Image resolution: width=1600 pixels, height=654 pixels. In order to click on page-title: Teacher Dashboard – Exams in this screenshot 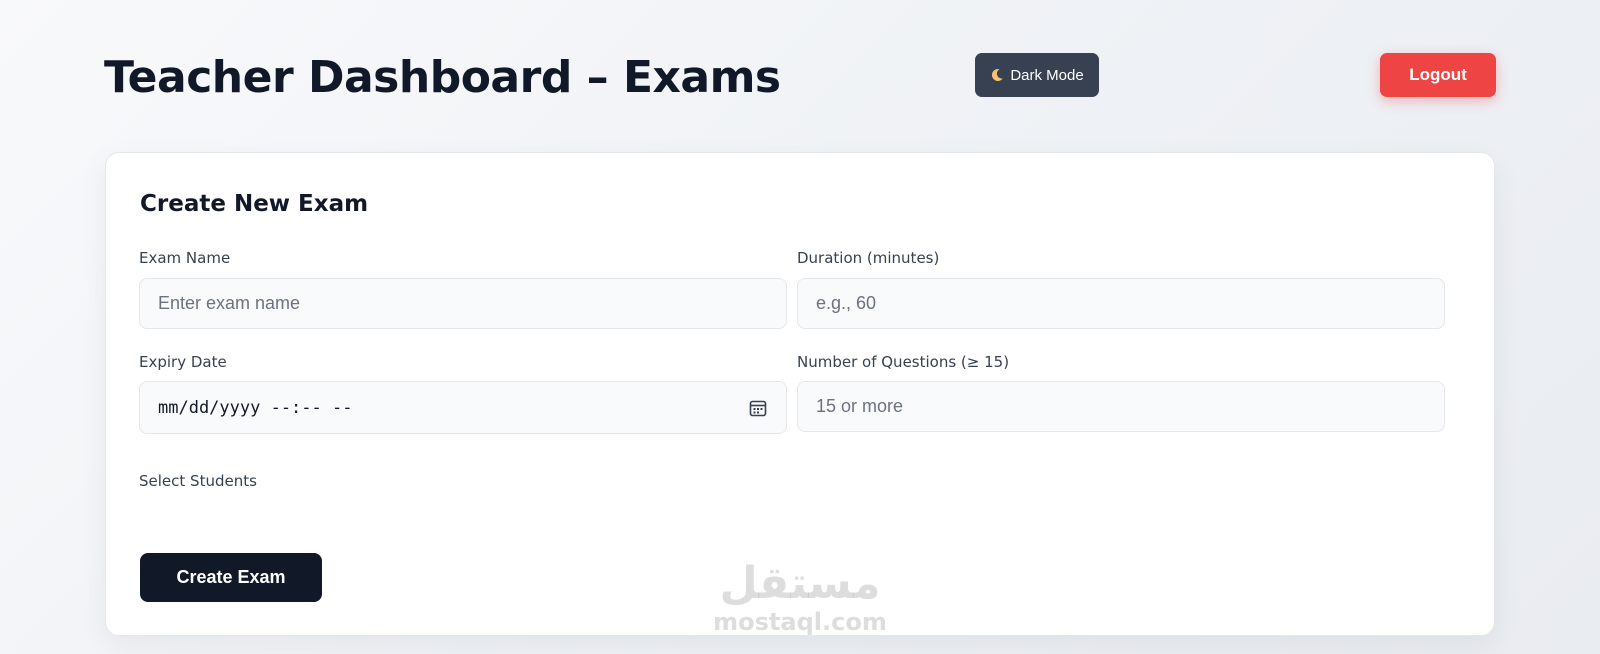, I will do `click(442, 77)`.